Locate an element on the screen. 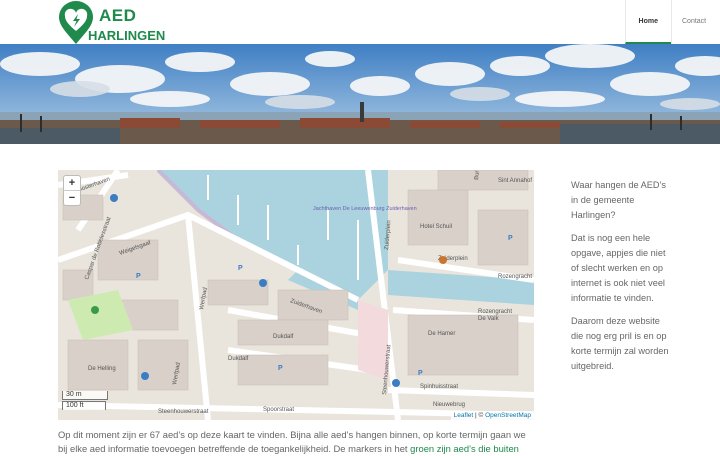  map-attribution: Leaflet | © OpenStreetMap is located at coordinates (492, 415).